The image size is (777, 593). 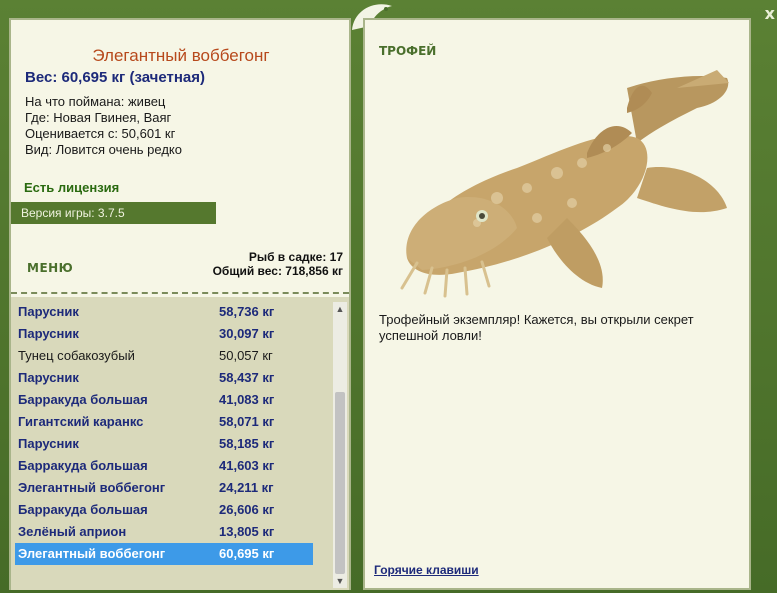 I want to click on fish-title: Элегантный воббегонг, so click(x=181, y=55).